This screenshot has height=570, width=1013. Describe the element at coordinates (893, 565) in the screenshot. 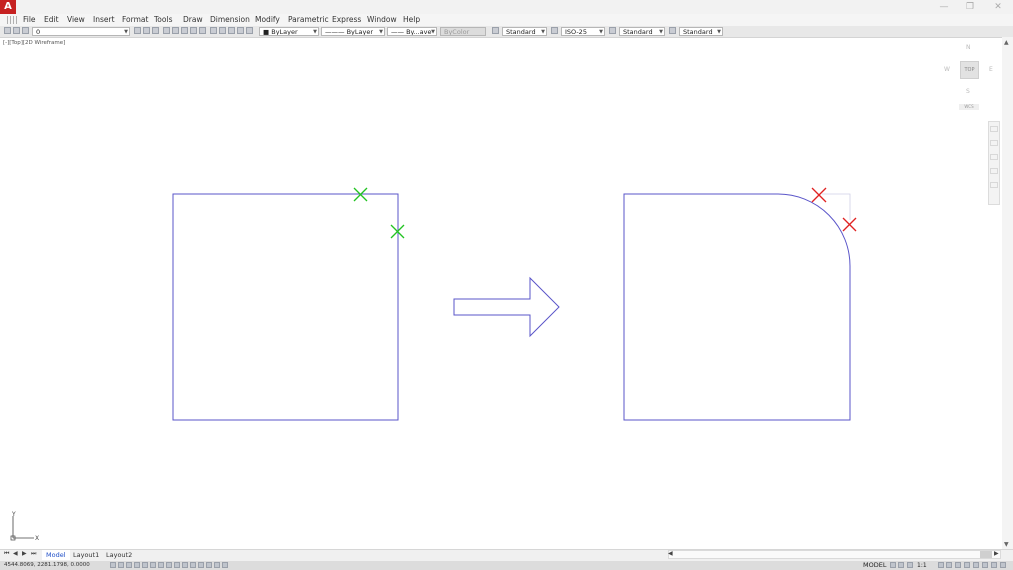

I see `quick-view-layouts-icon` at that location.